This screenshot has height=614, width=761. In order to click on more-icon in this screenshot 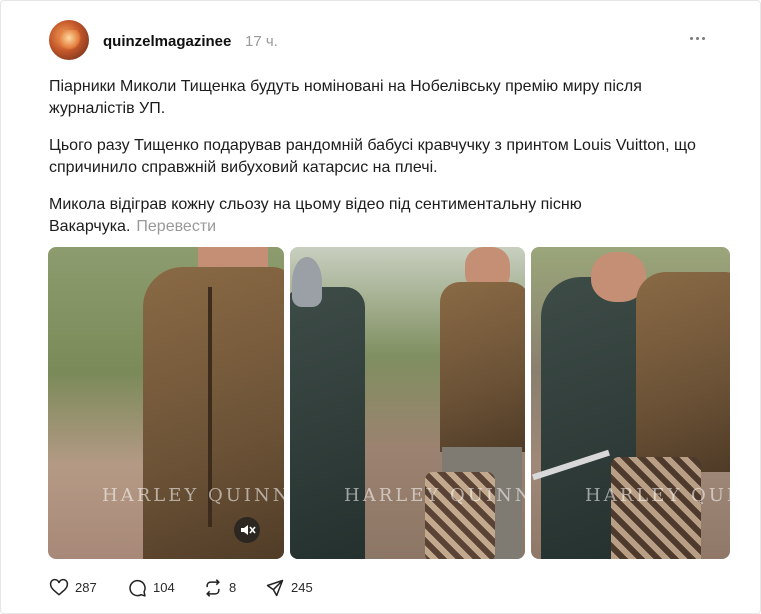, I will do `click(698, 38)`.